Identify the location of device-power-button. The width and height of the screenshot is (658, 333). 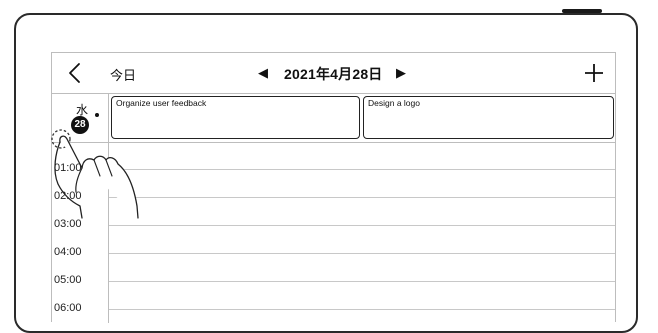
(582, 11).